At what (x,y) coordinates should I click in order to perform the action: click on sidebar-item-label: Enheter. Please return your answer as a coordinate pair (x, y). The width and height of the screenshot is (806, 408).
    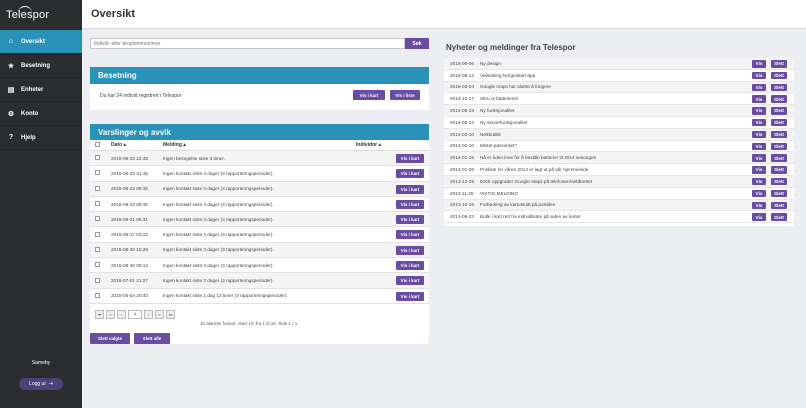
    Looking at the image, I should click on (32, 89).